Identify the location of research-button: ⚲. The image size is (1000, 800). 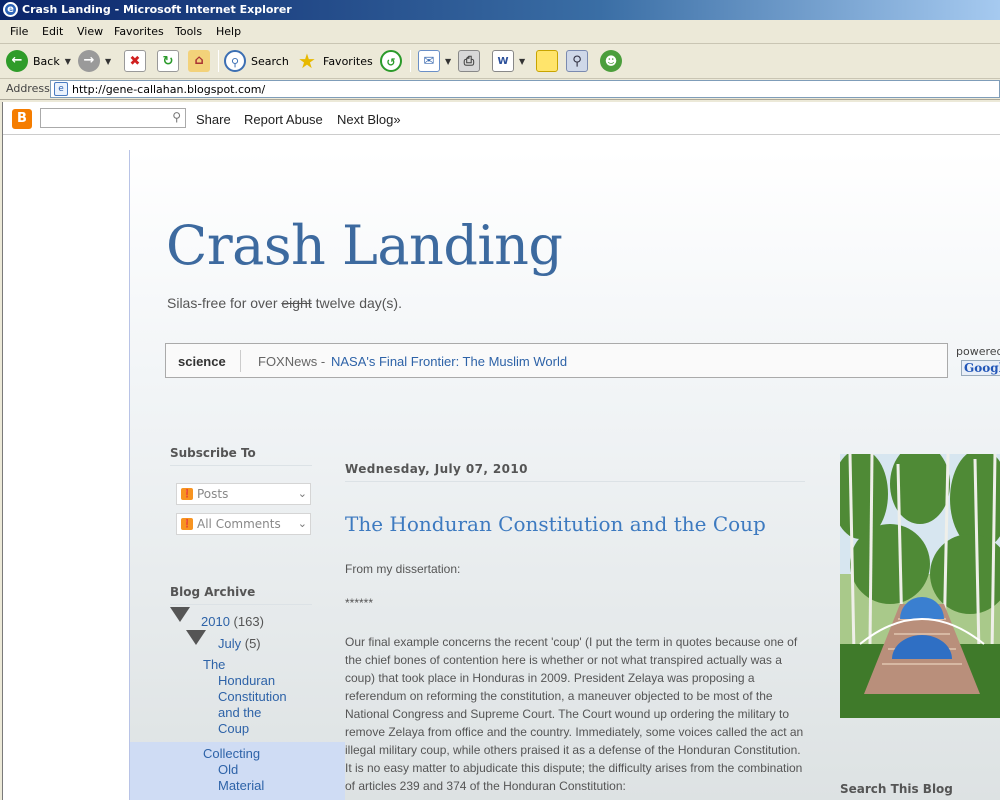
(577, 61).